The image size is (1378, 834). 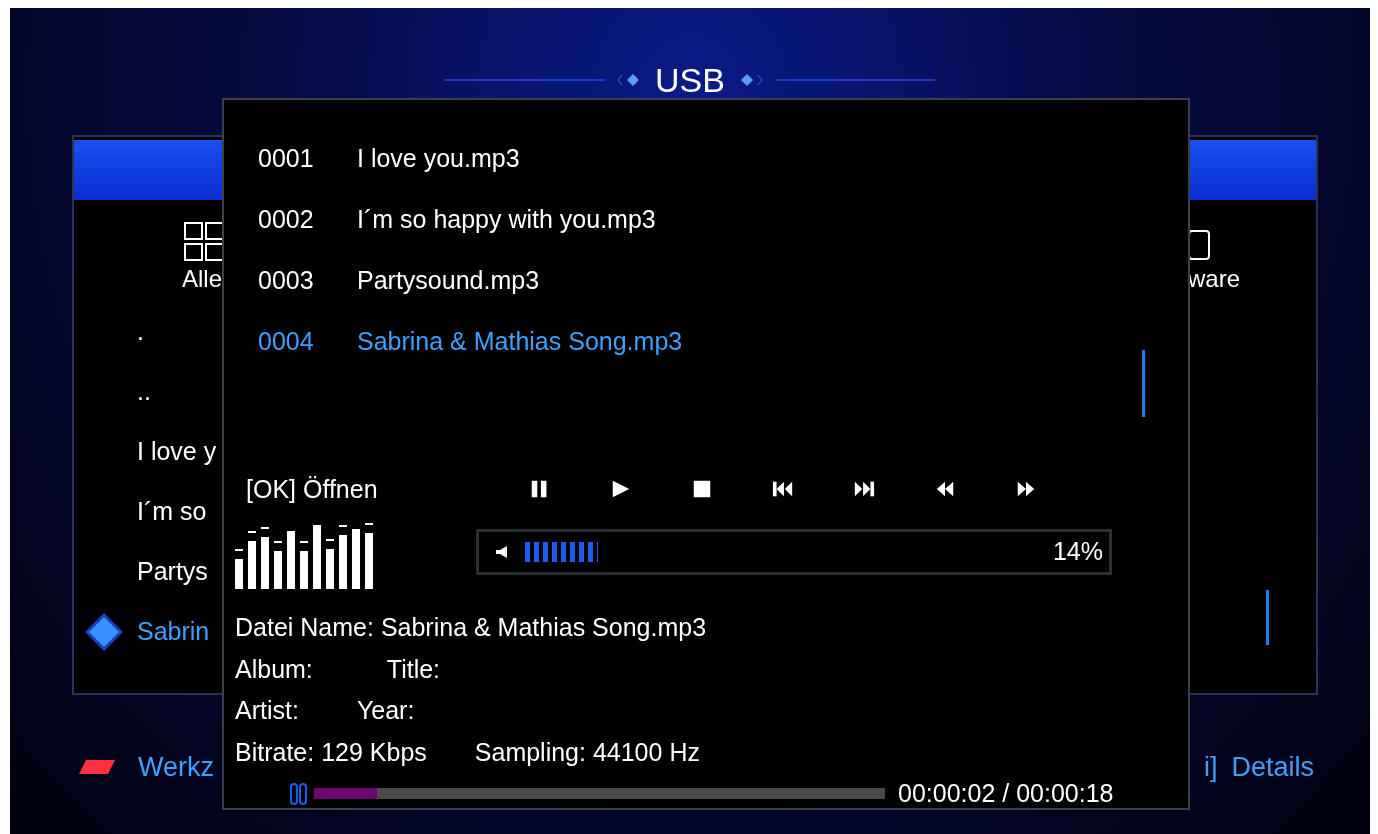 I want to click on function-key-icon, so click(x=97, y=767).